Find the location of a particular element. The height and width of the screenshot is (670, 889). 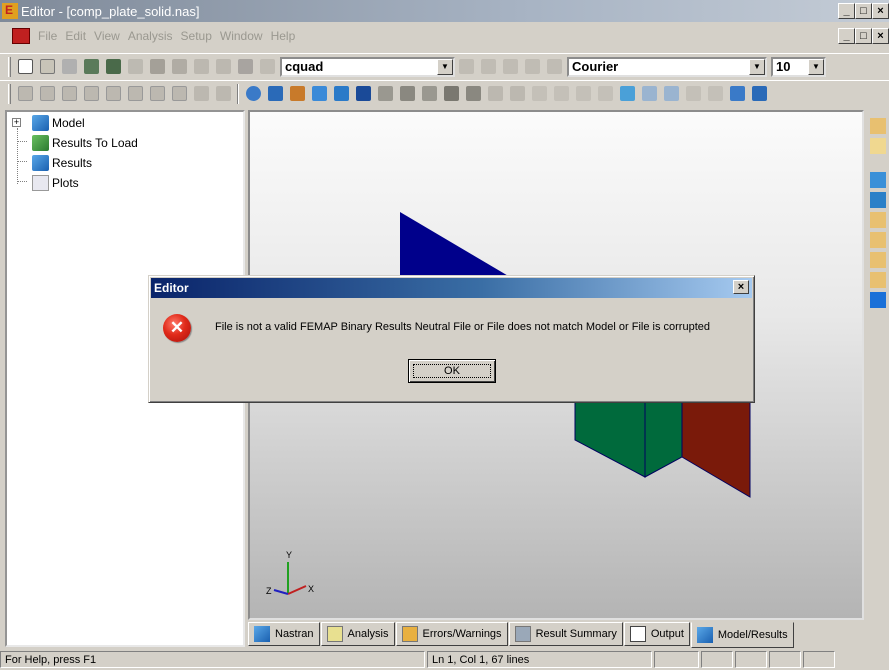

e-card-button is located at coordinates (69, 94).